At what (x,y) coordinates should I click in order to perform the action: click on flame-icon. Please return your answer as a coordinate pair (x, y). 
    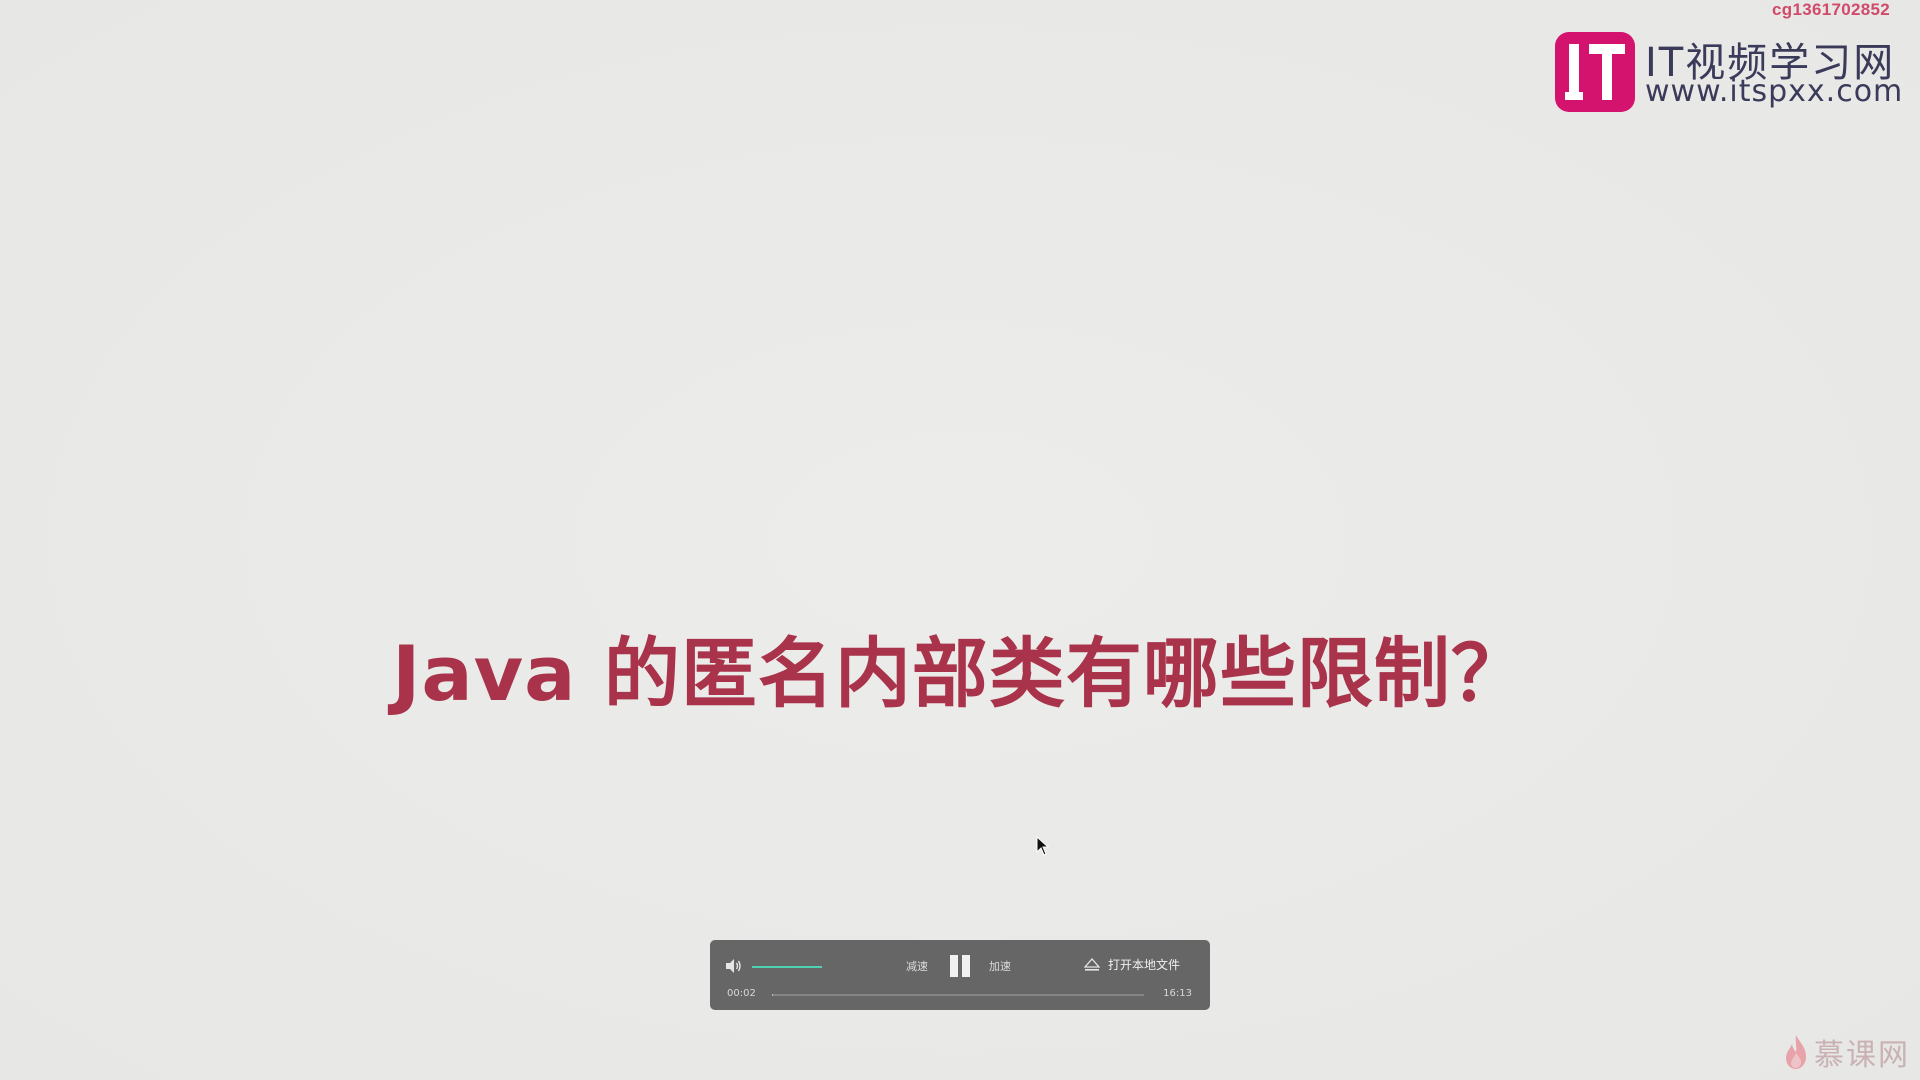
    Looking at the image, I should click on (1796, 1052).